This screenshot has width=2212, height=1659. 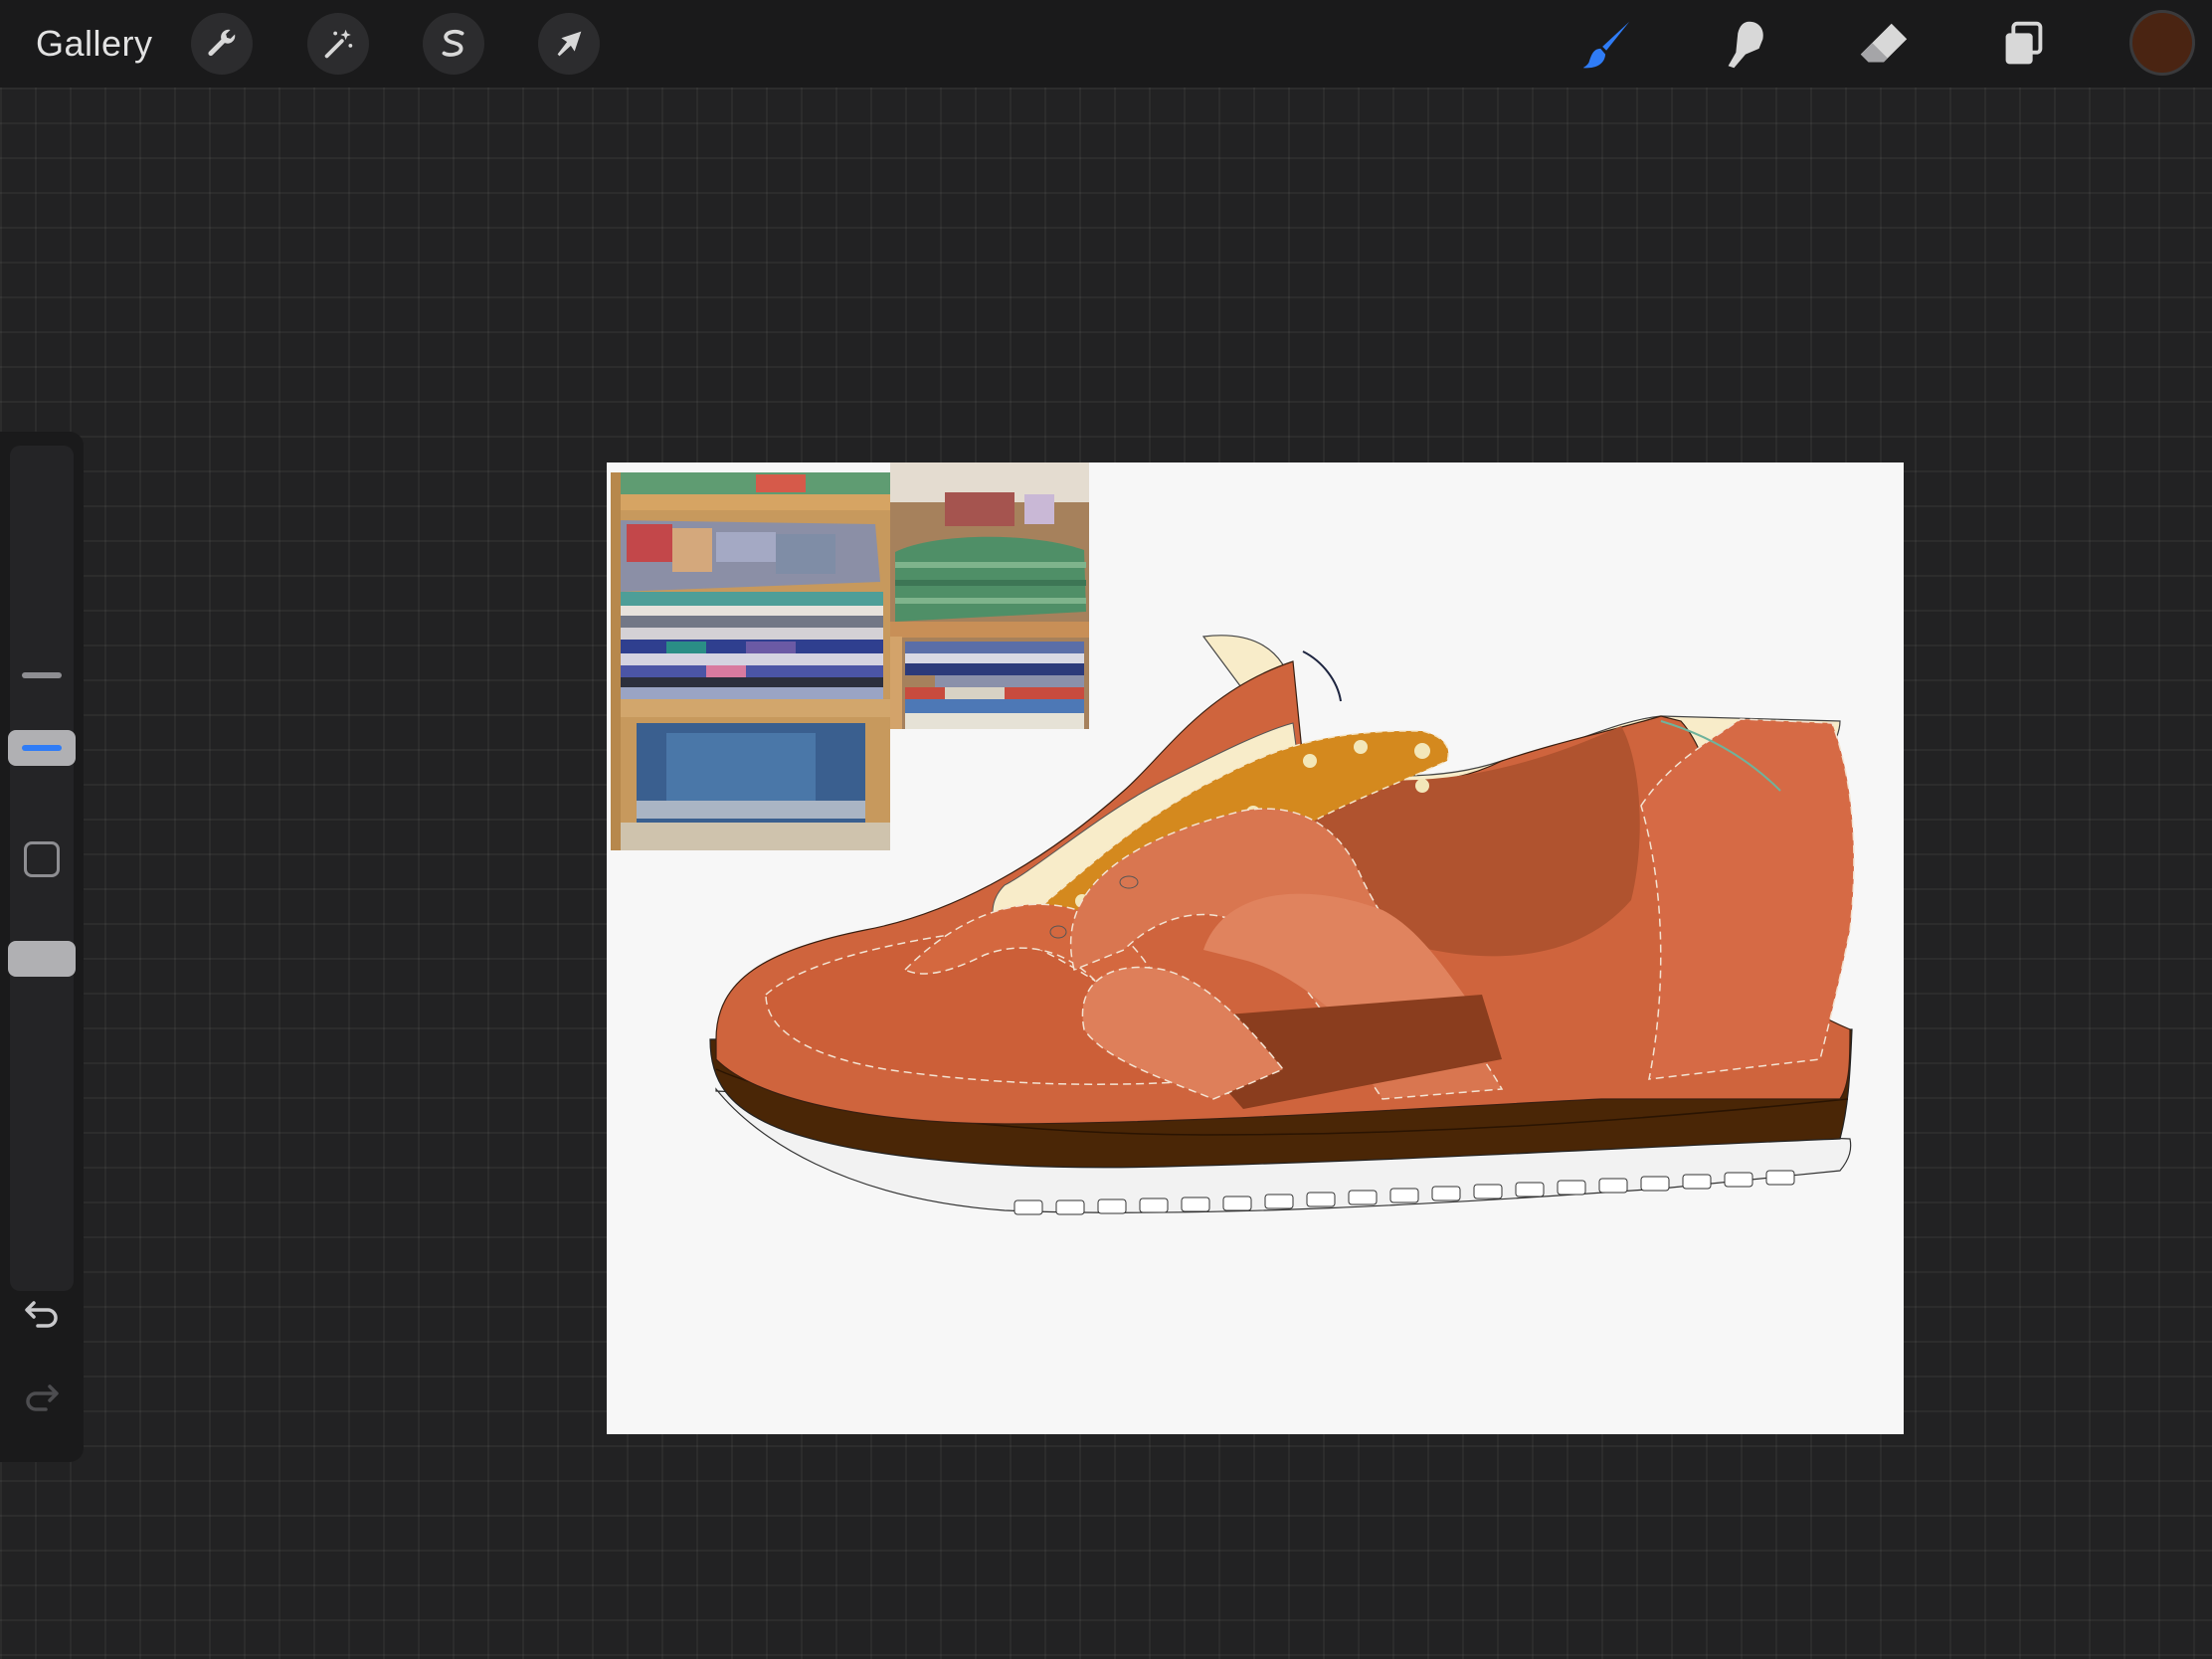 I want to click on layers-button, so click(x=2023, y=45).